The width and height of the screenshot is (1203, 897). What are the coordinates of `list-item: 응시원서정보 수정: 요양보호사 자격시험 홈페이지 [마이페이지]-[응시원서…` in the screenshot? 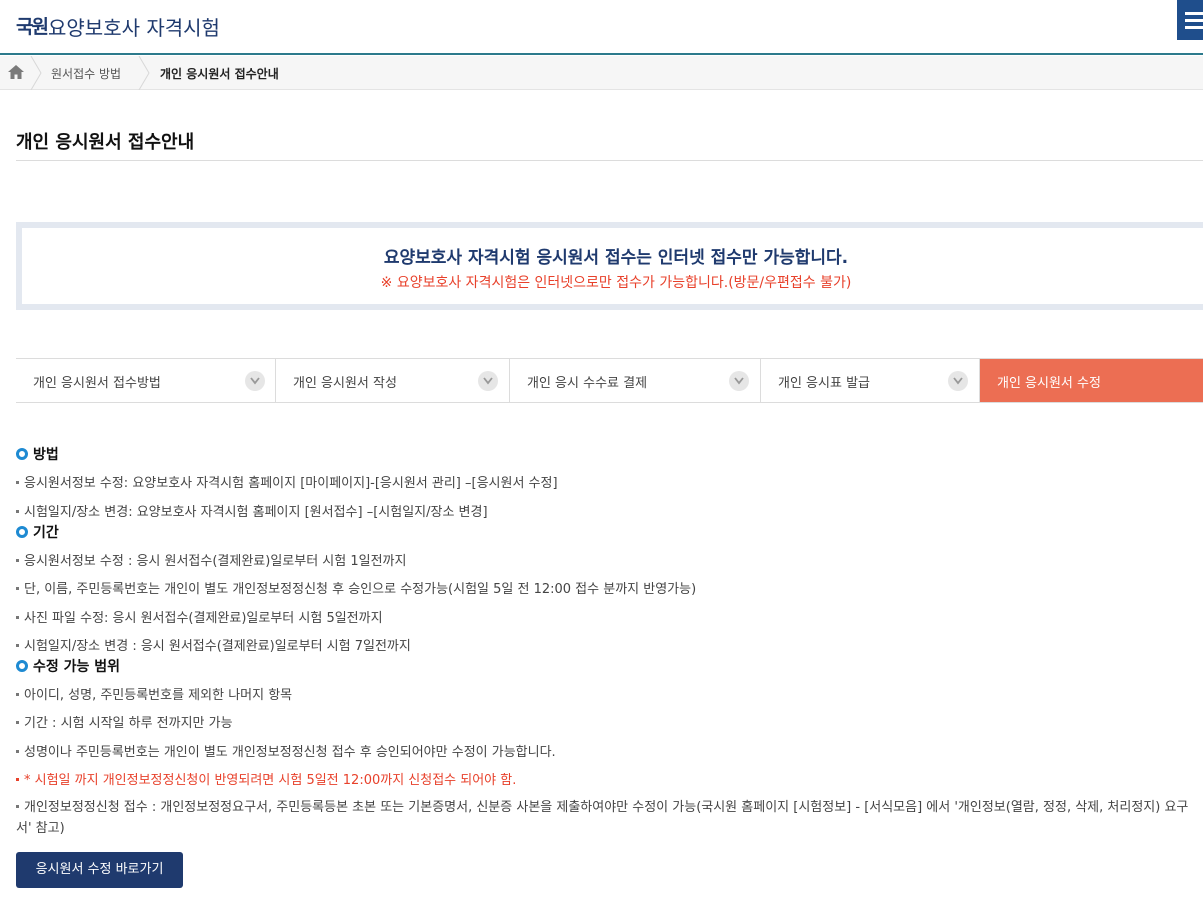 It's located at (287, 481).